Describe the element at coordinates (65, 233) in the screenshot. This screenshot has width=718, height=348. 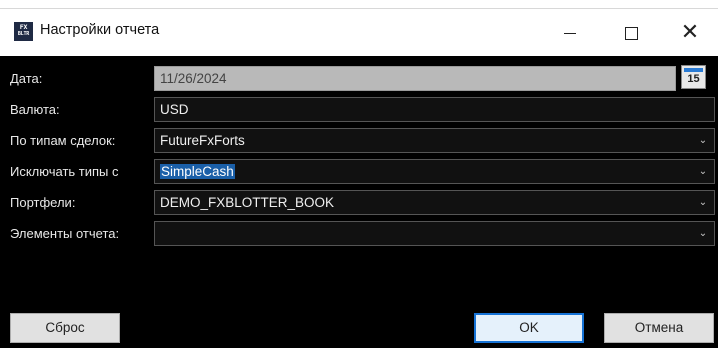
I see `report-elements-label: Элементы отчета:` at that location.